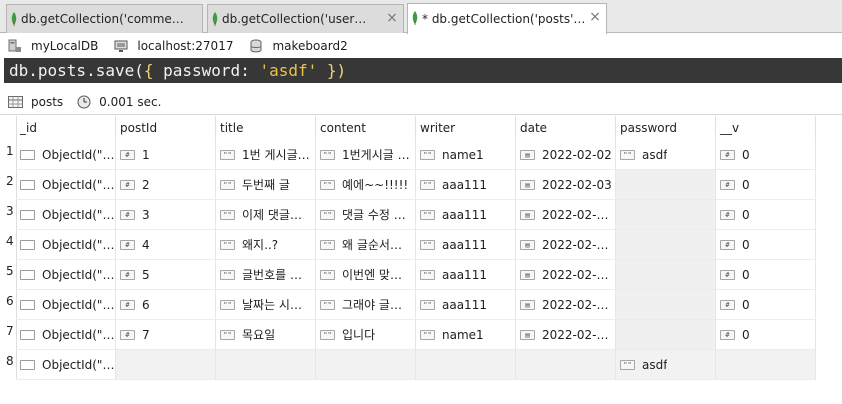 Image resolution: width=842 pixels, height=404 pixels. What do you see at coordinates (421, 46) in the screenshot?
I see `connection-bar: myLocalDB localhost:27017 makeboard2` at bounding box center [421, 46].